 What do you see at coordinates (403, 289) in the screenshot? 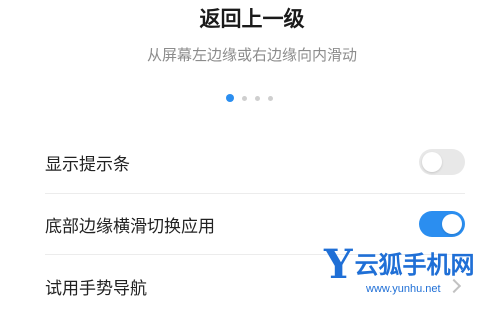
I see `watermark-url: www.yunhu.net` at bounding box center [403, 289].